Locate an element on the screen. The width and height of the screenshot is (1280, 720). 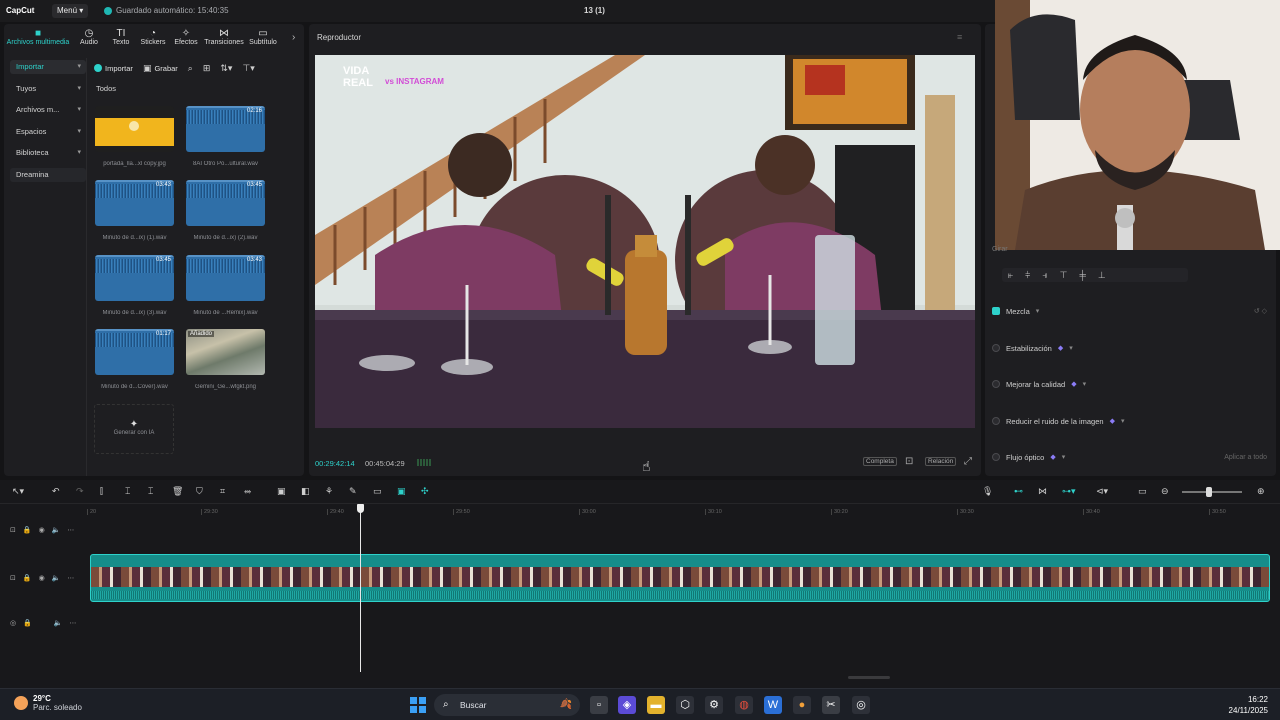
prop-mejorar-calidad: Mejorar la calidad ◆ ▾ is located at coordinates (1129, 384).